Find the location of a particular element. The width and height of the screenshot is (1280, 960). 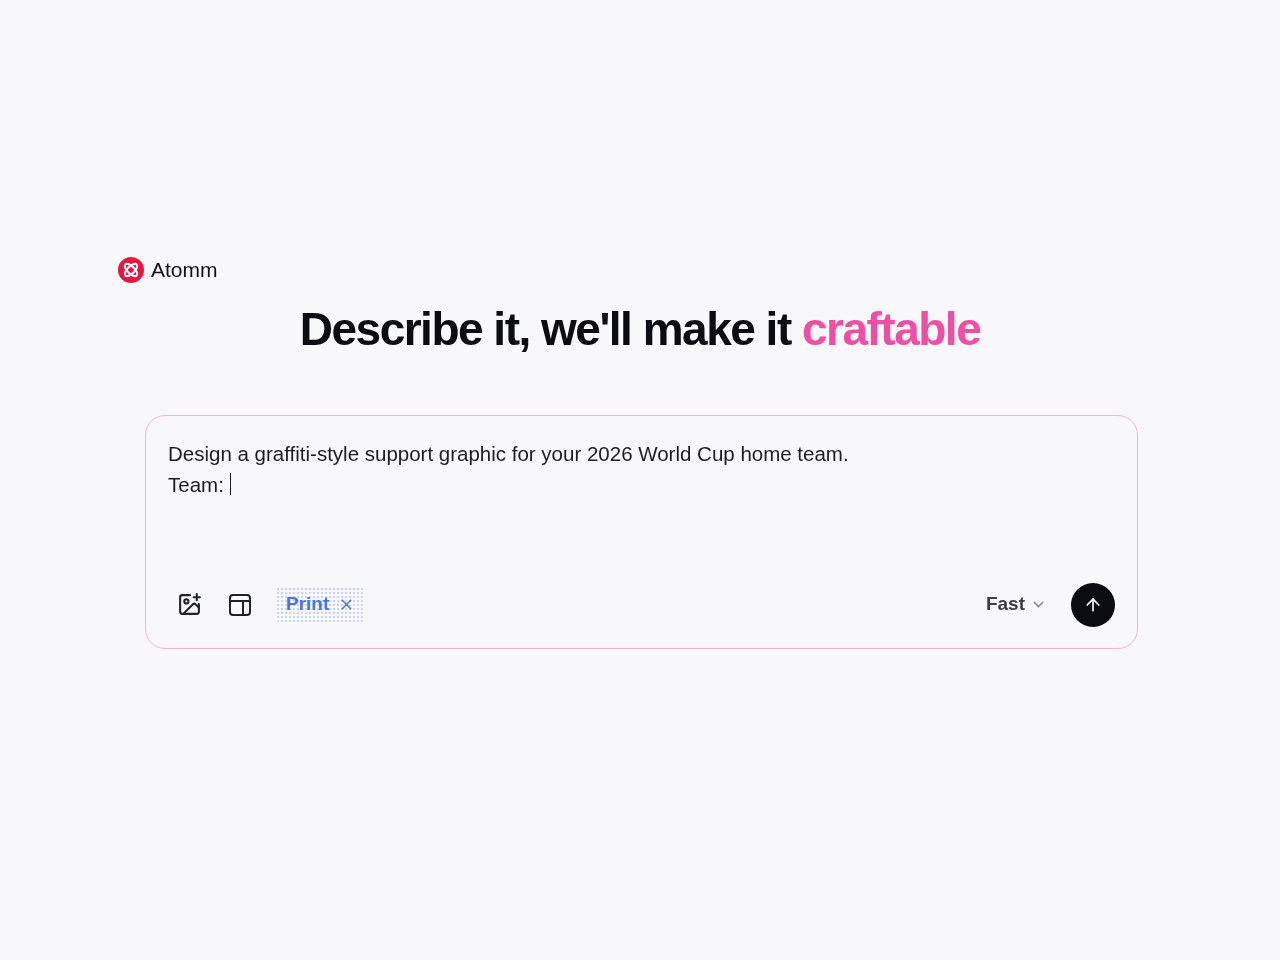

send-button is located at coordinates (1093, 604).